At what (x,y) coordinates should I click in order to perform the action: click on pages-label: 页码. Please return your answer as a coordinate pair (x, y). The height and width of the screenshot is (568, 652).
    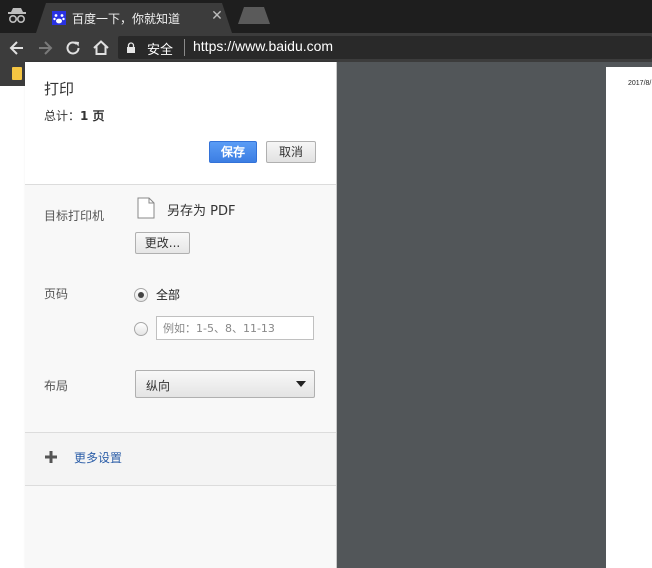
    Looking at the image, I should click on (56, 294).